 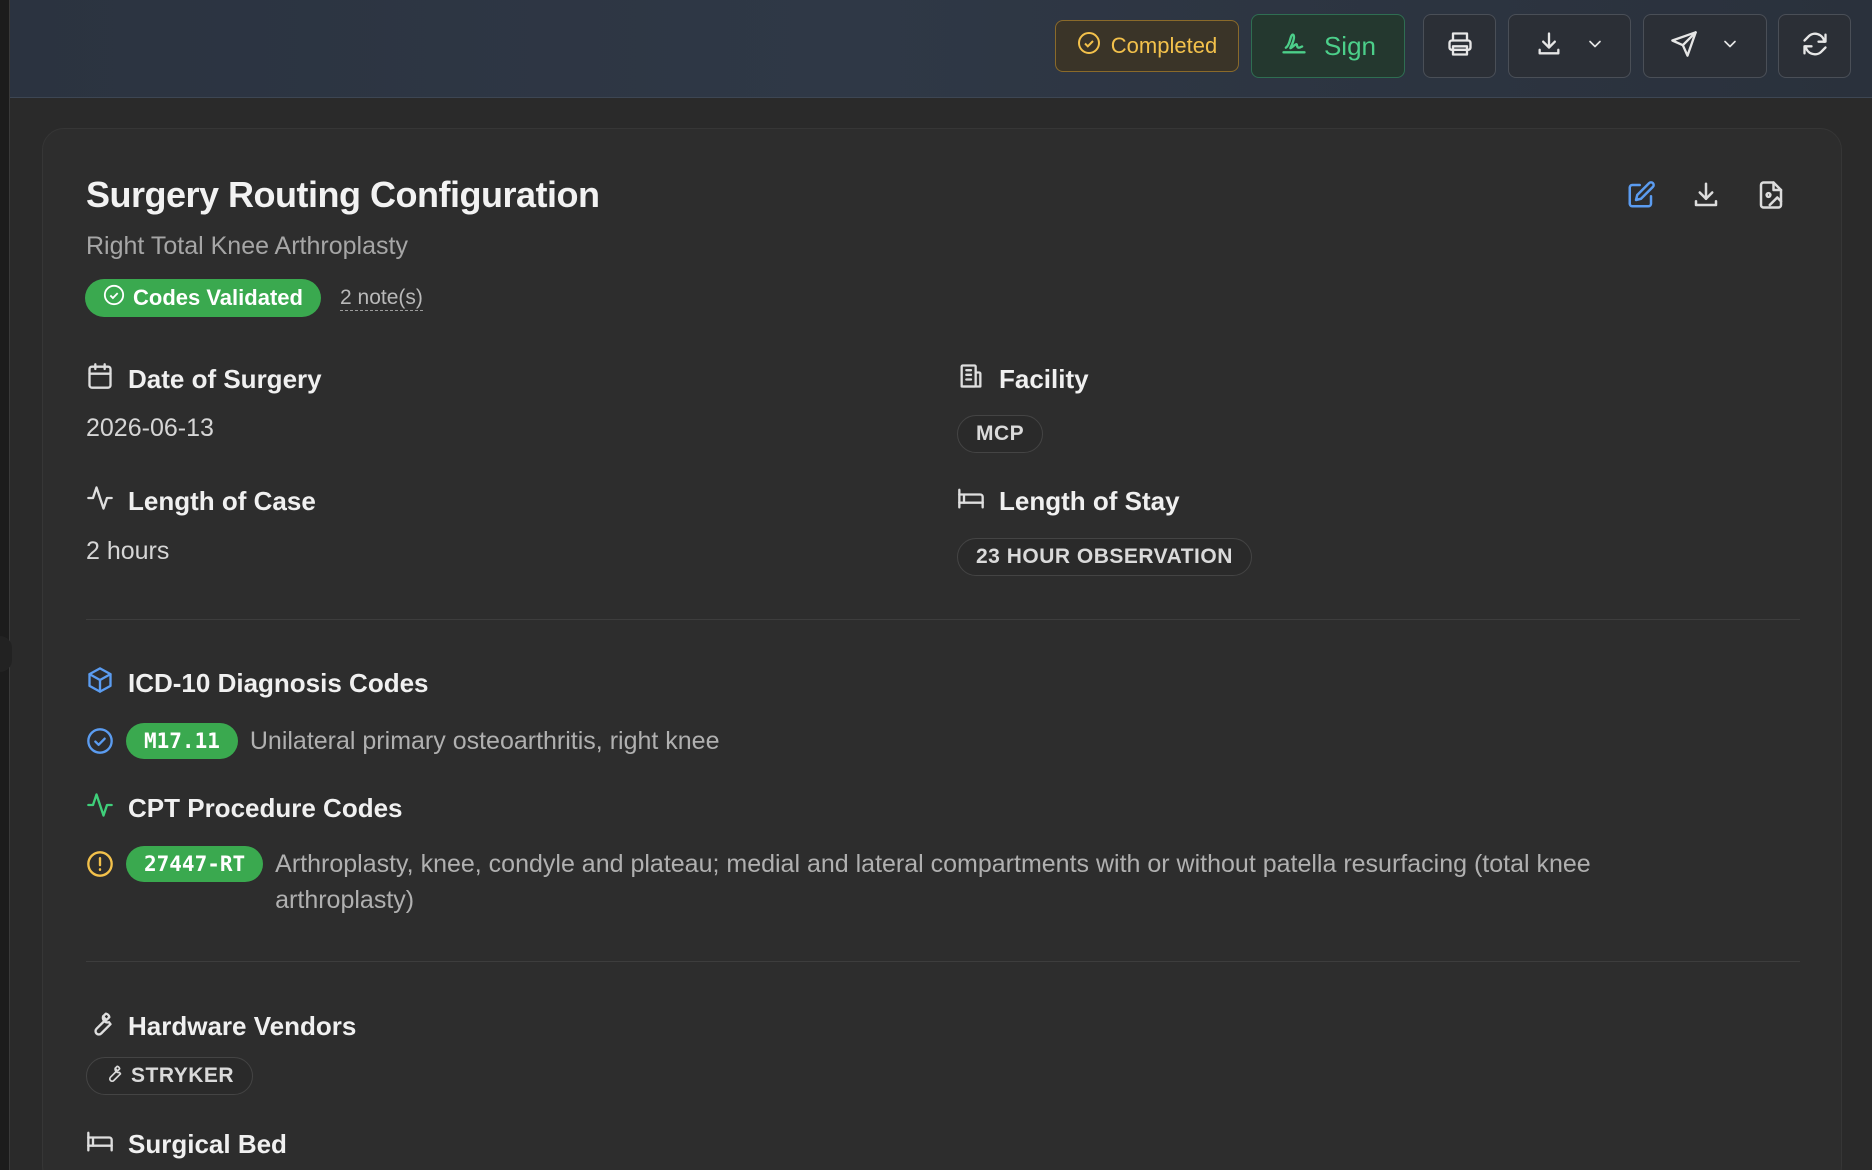 What do you see at coordinates (1164, 45) in the screenshot?
I see `status-label: Completed` at bounding box center [1164, 45].